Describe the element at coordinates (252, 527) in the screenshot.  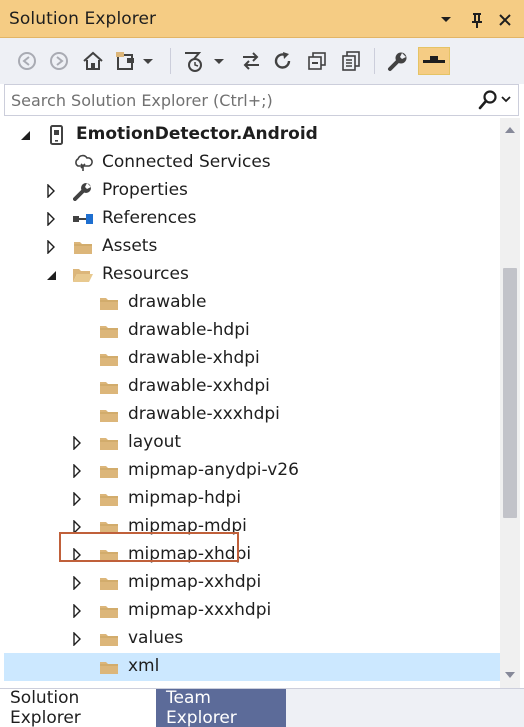
I see `tree-item: mipmap-mdpi` at that location.